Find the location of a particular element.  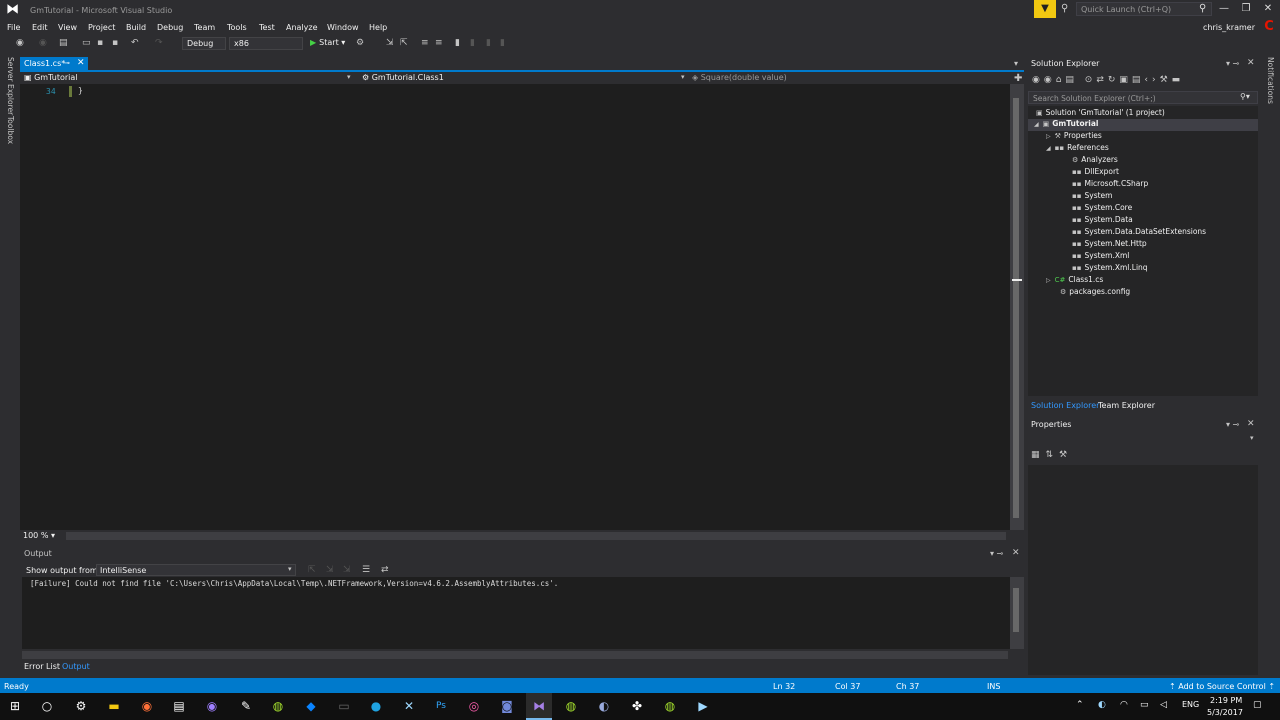

zoom-dropdown: 100 % ▾ is located at coordinates (39, 535).